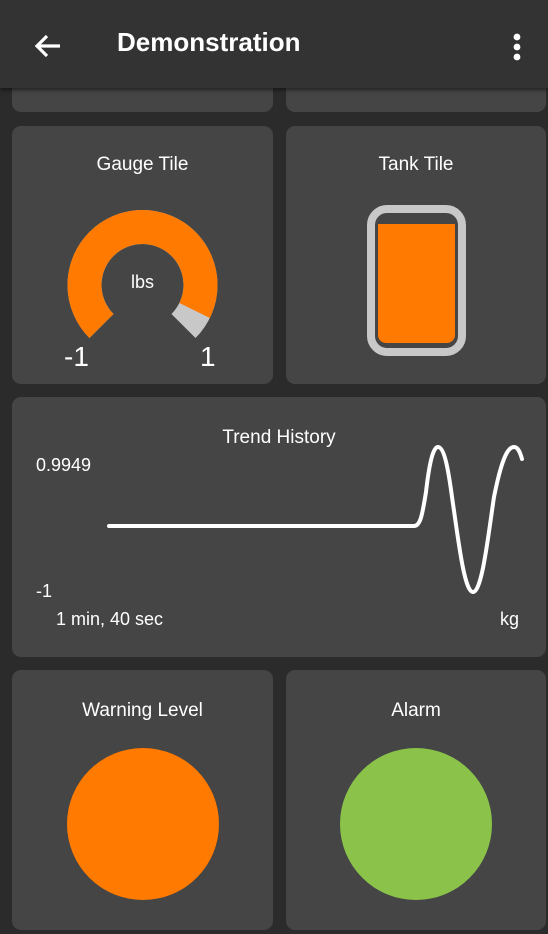  Describe the element at coordinates (76, 356) in the screenshot. I see `gauge-min-label: -1` at that location.